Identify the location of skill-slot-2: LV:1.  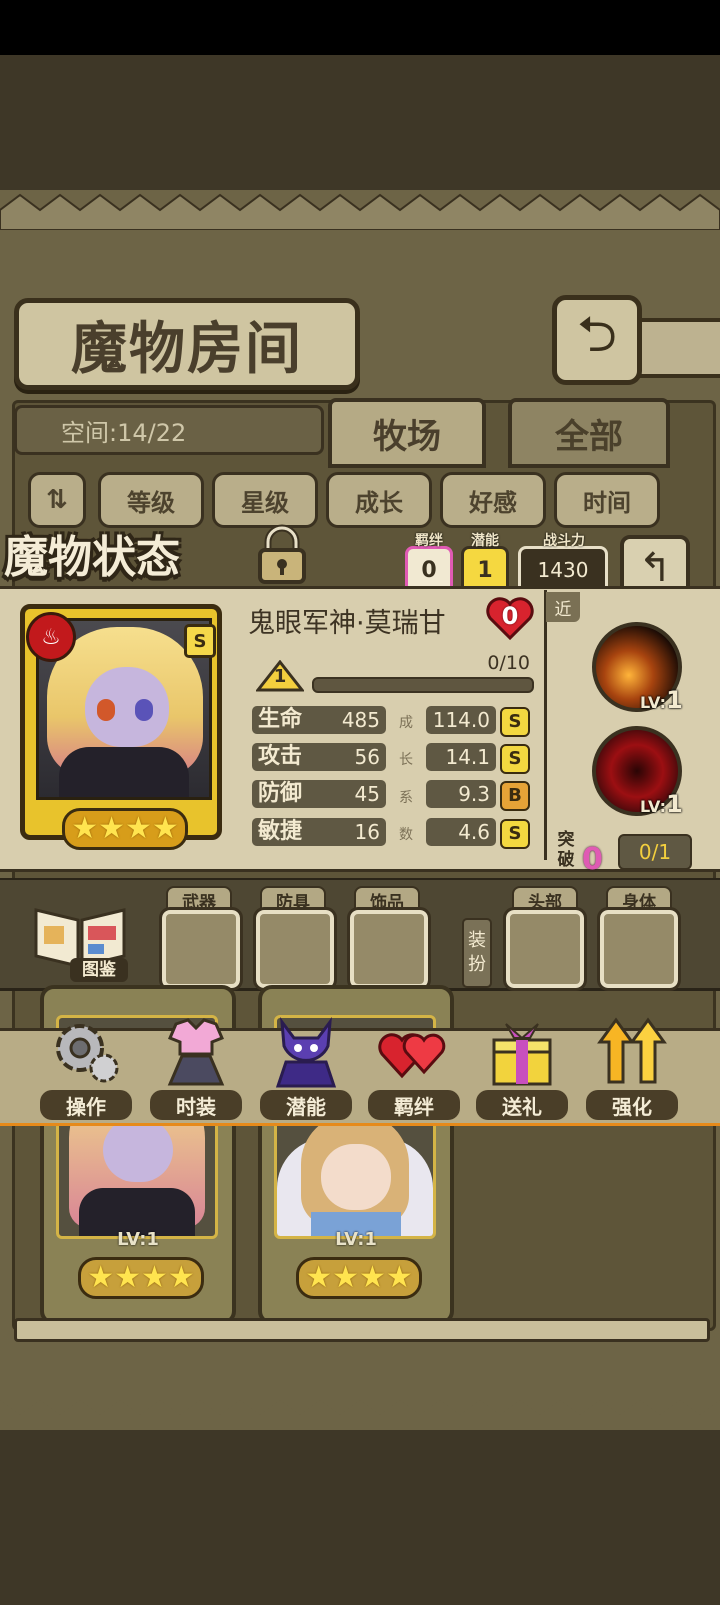
(637, 772).